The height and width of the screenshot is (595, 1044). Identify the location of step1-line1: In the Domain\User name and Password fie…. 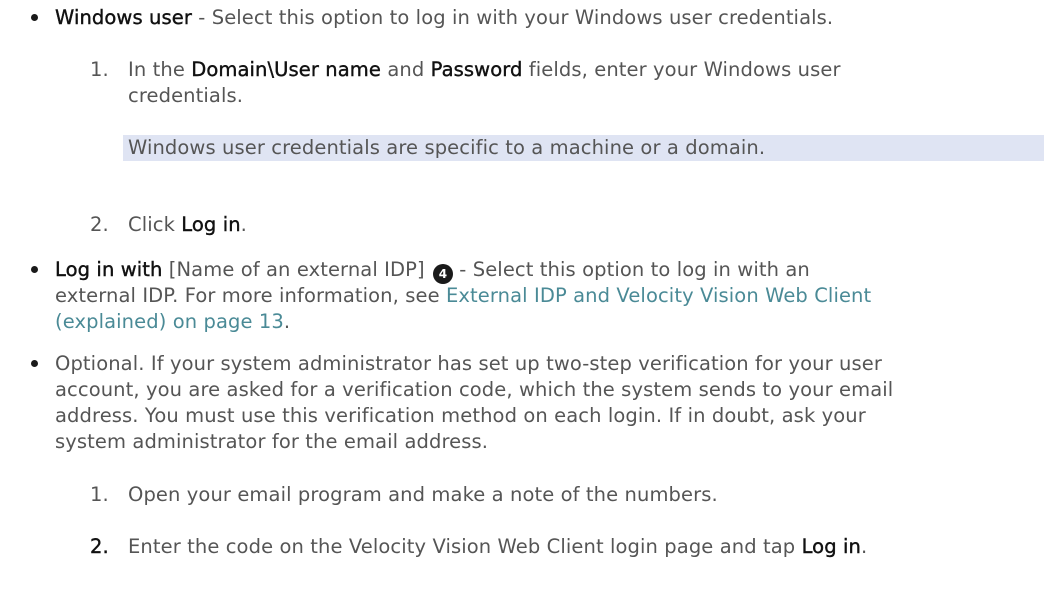
(484, 70).